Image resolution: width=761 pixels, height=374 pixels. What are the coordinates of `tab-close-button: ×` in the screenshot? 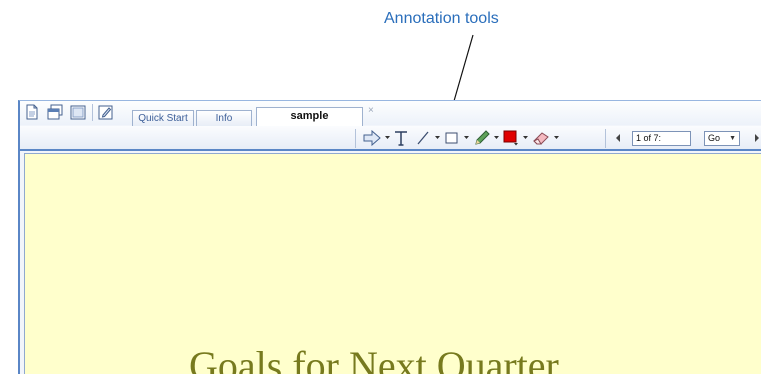 It's located at (371, 110).